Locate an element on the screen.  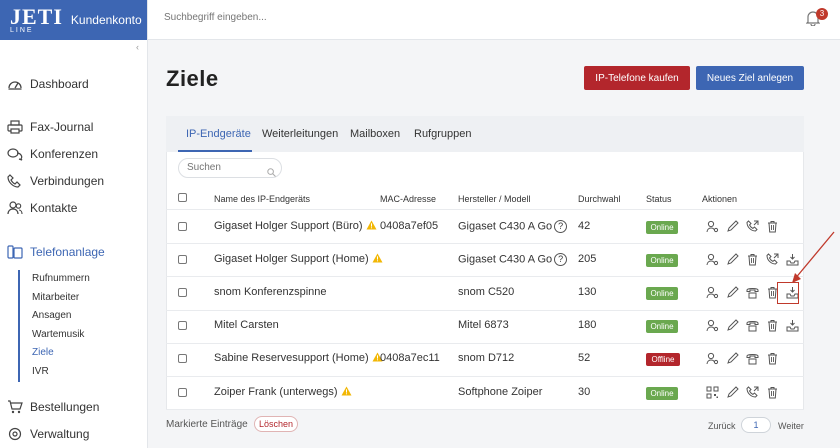
subnav-item-wartemusik: Wartemusik is located at coordinates (61, 335).